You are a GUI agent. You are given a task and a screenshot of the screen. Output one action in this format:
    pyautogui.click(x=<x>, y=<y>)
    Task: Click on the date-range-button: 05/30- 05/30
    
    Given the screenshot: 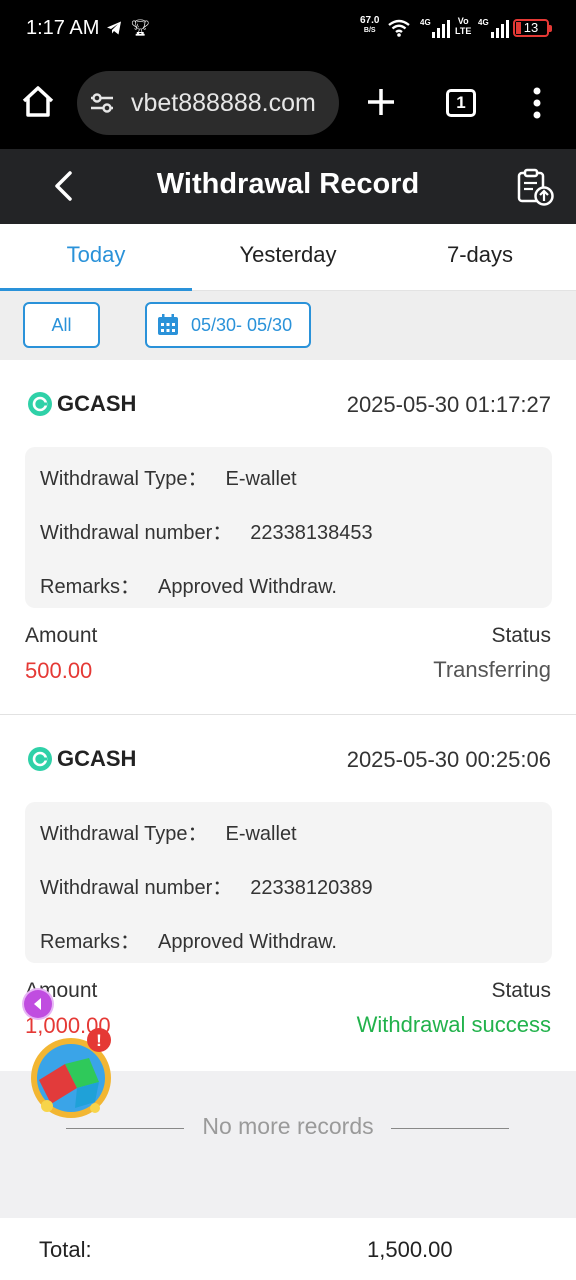 What is the action you would take?
    pyautogui.click(x=228, y=325)
    